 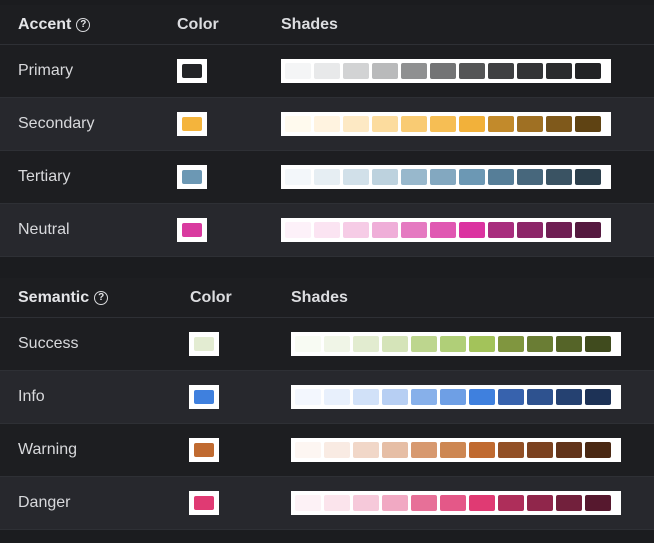 I want to click on color-row-secondary: Secondary, so click(x=327, y=124).